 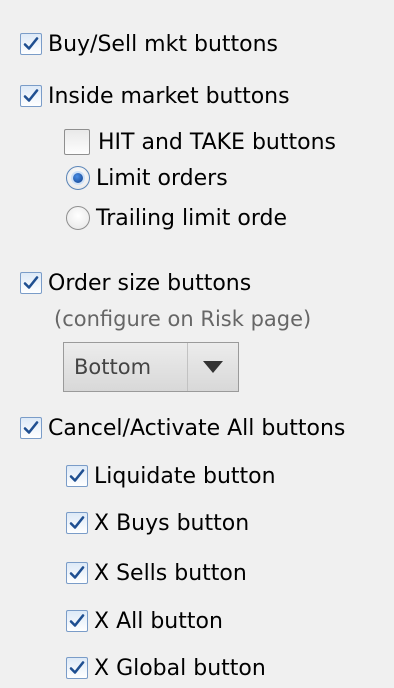 I want to click on x-buys-option: X Buys button, so click(x=157, y=523).